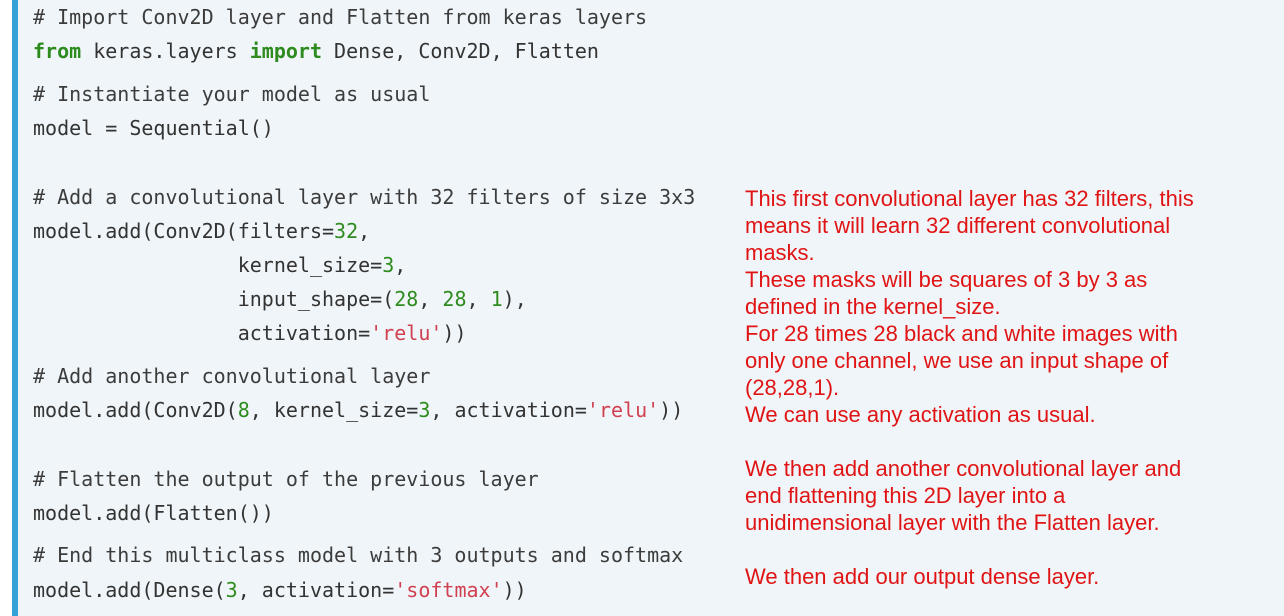 The width and height of the screenshot is (1284, 616). Describe the element at coordinates (184, 231) in the screenshot. I see `code-text: model.add(Conv2D(filters=` at that location.